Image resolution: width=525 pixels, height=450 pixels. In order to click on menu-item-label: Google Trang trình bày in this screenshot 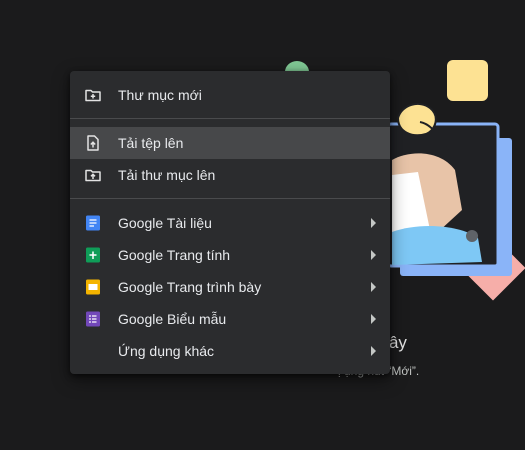, I will do `click(190, 287)`.